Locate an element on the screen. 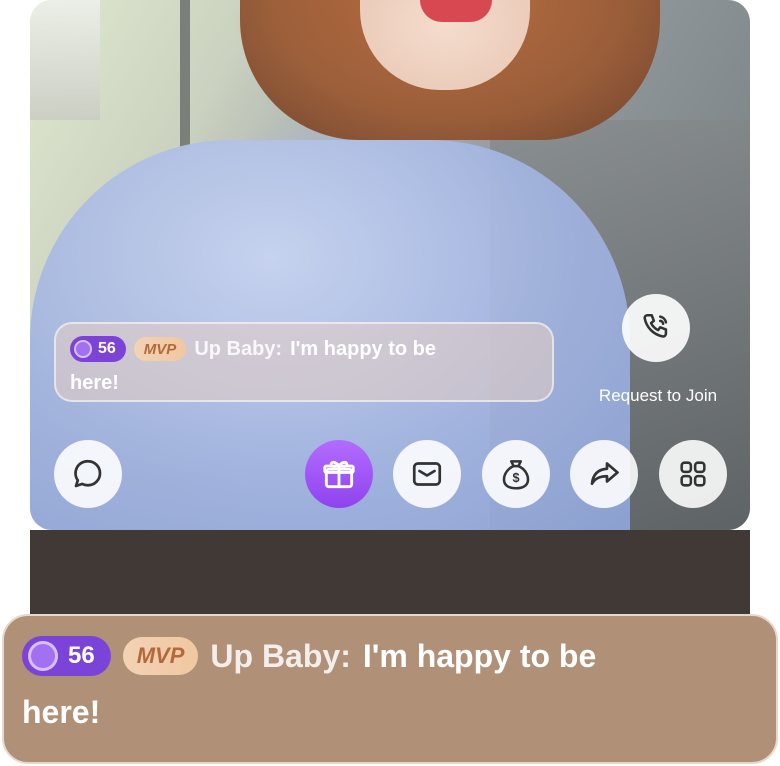 The height and width of the screenshot is (766, 780). more-button is located at coordinates (693, 474).